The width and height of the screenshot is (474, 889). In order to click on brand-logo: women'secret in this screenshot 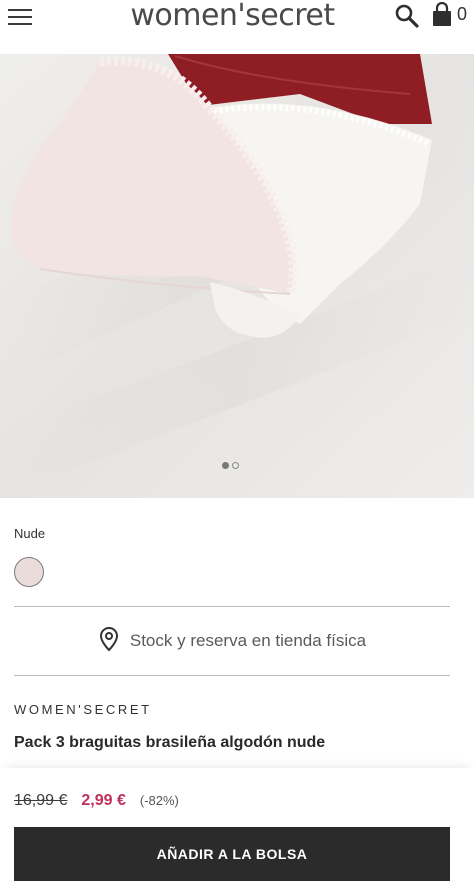, I will do `click(232, 16)`.